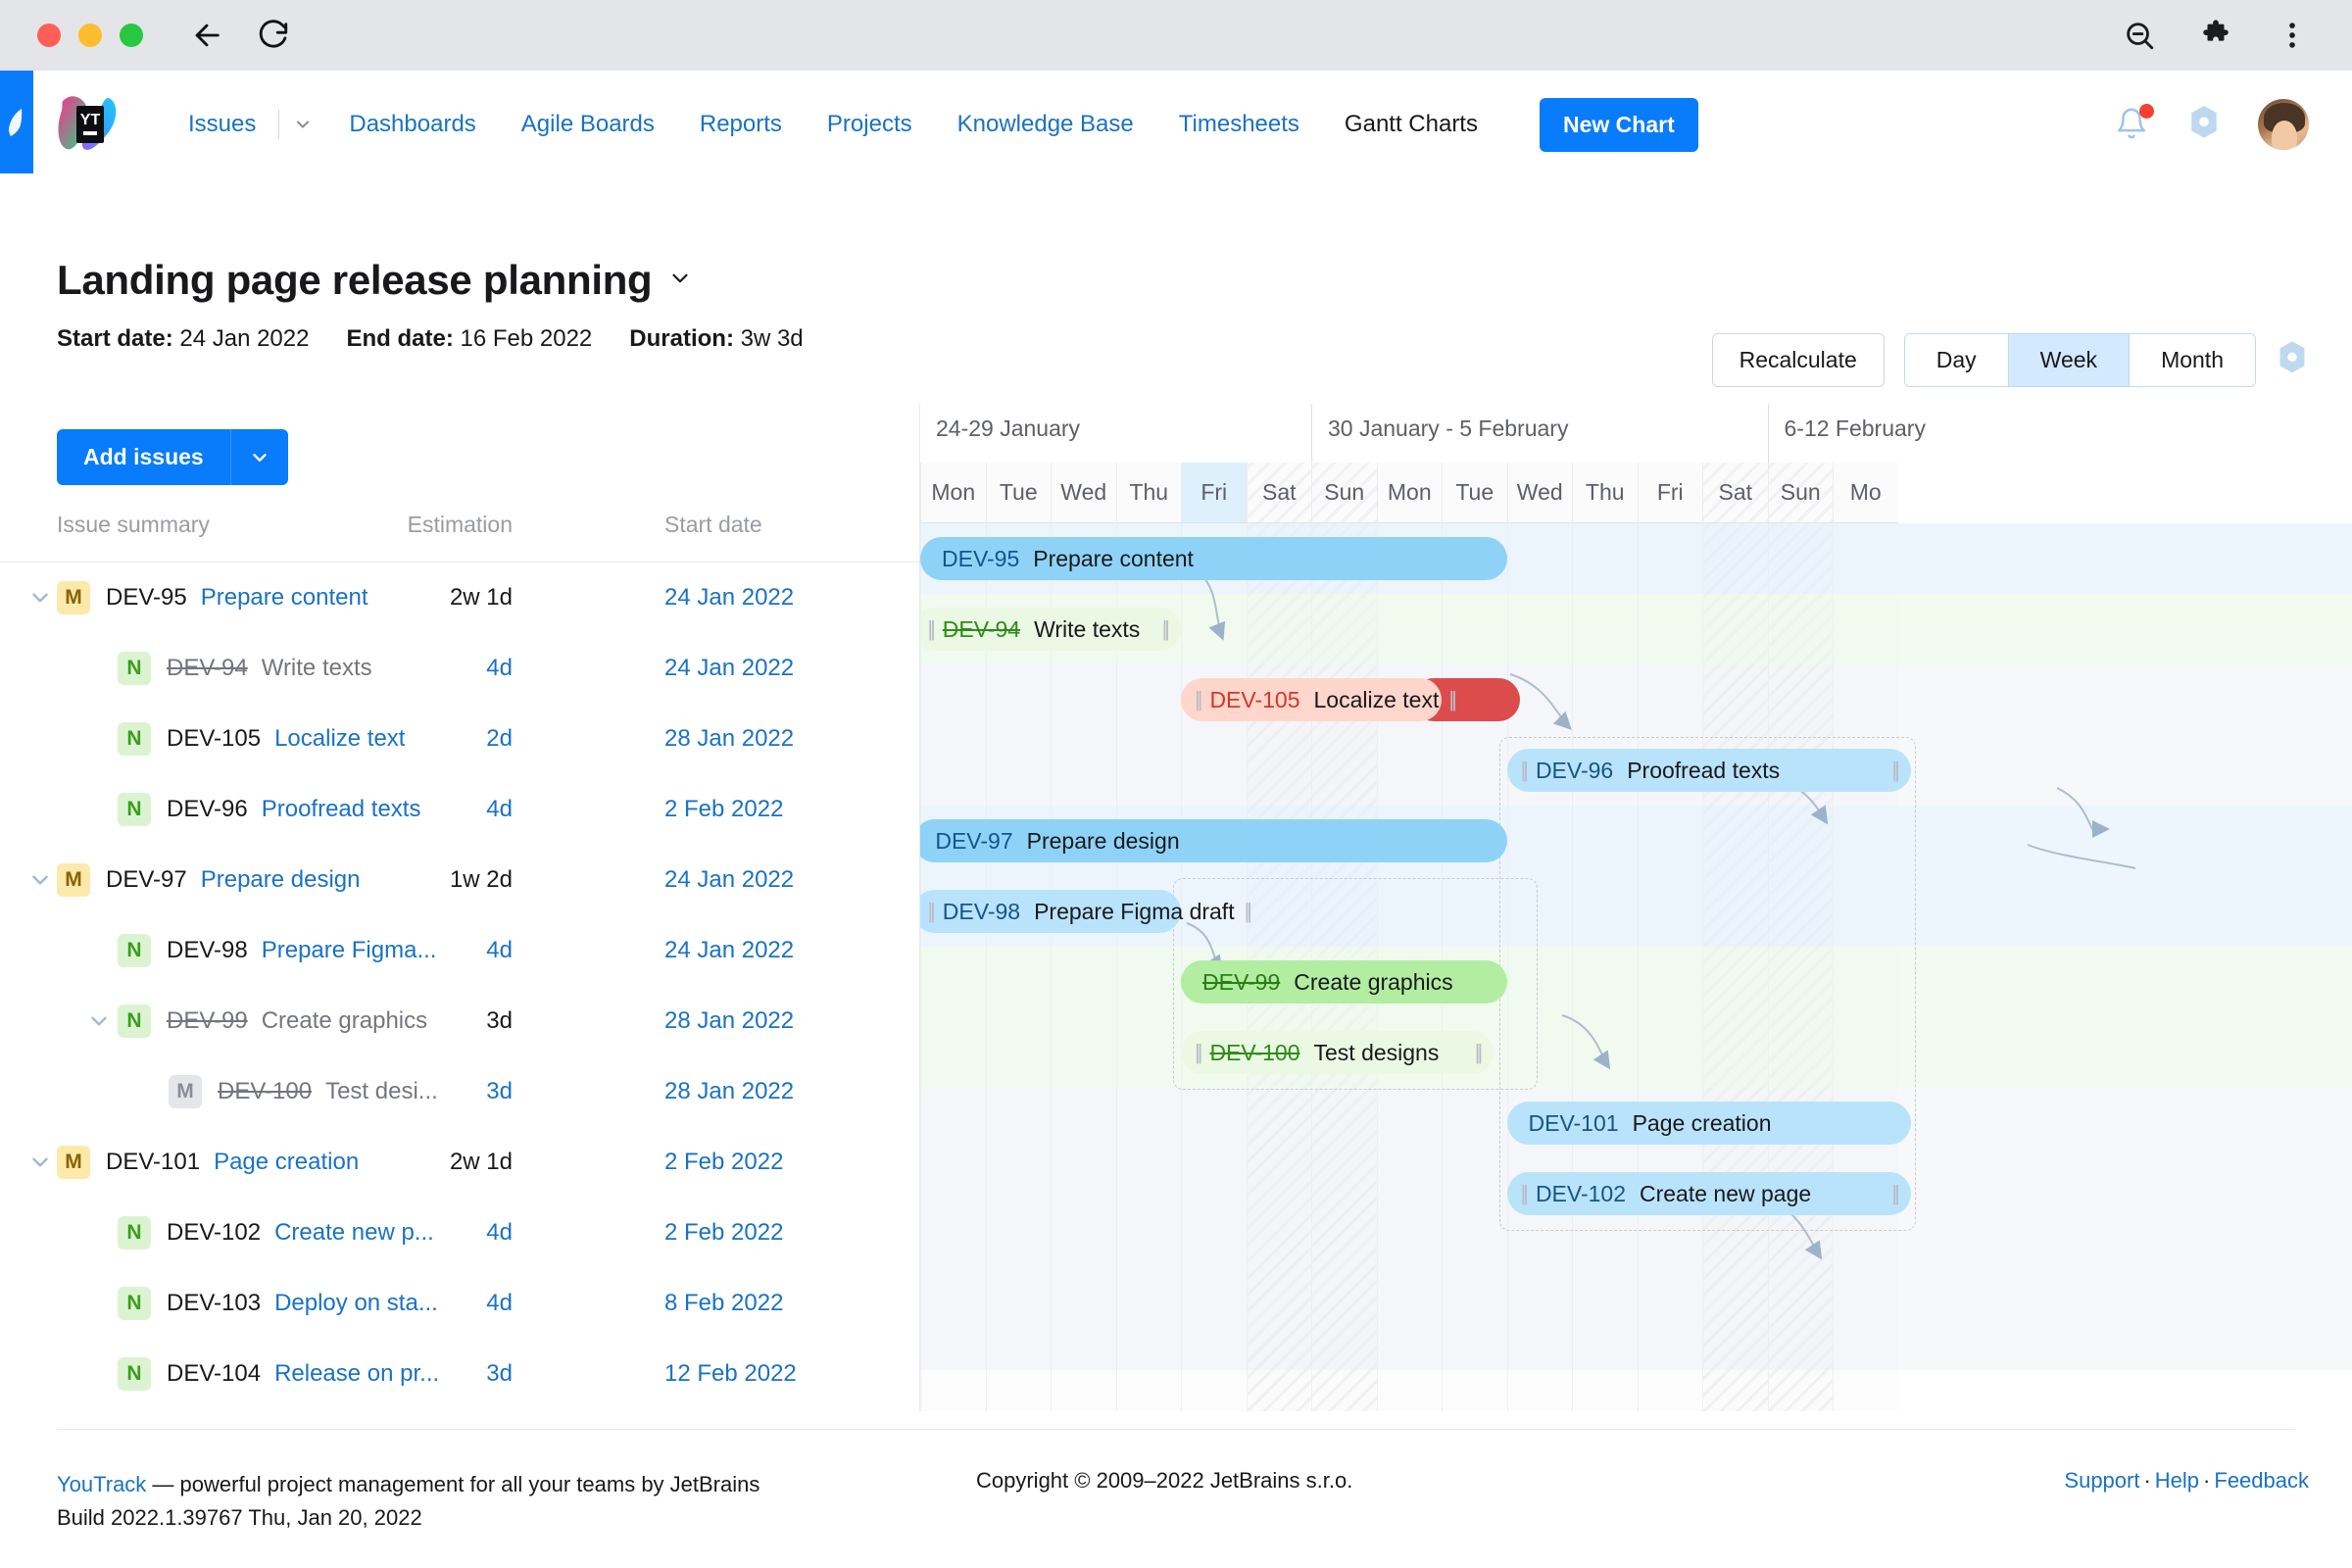 The height and width of the screenshot is (1568, 2352). Describe the element at coordinates (143, 457) in the screenshot. I see `add-issues-button: Add issues` at that location.